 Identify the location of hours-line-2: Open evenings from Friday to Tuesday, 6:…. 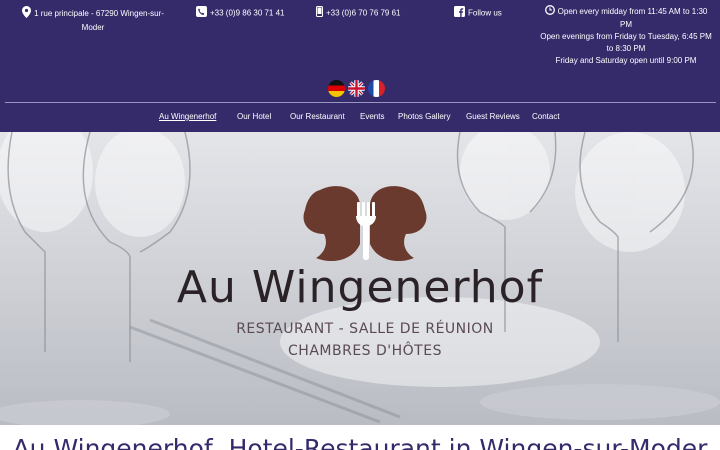
(626, 42).